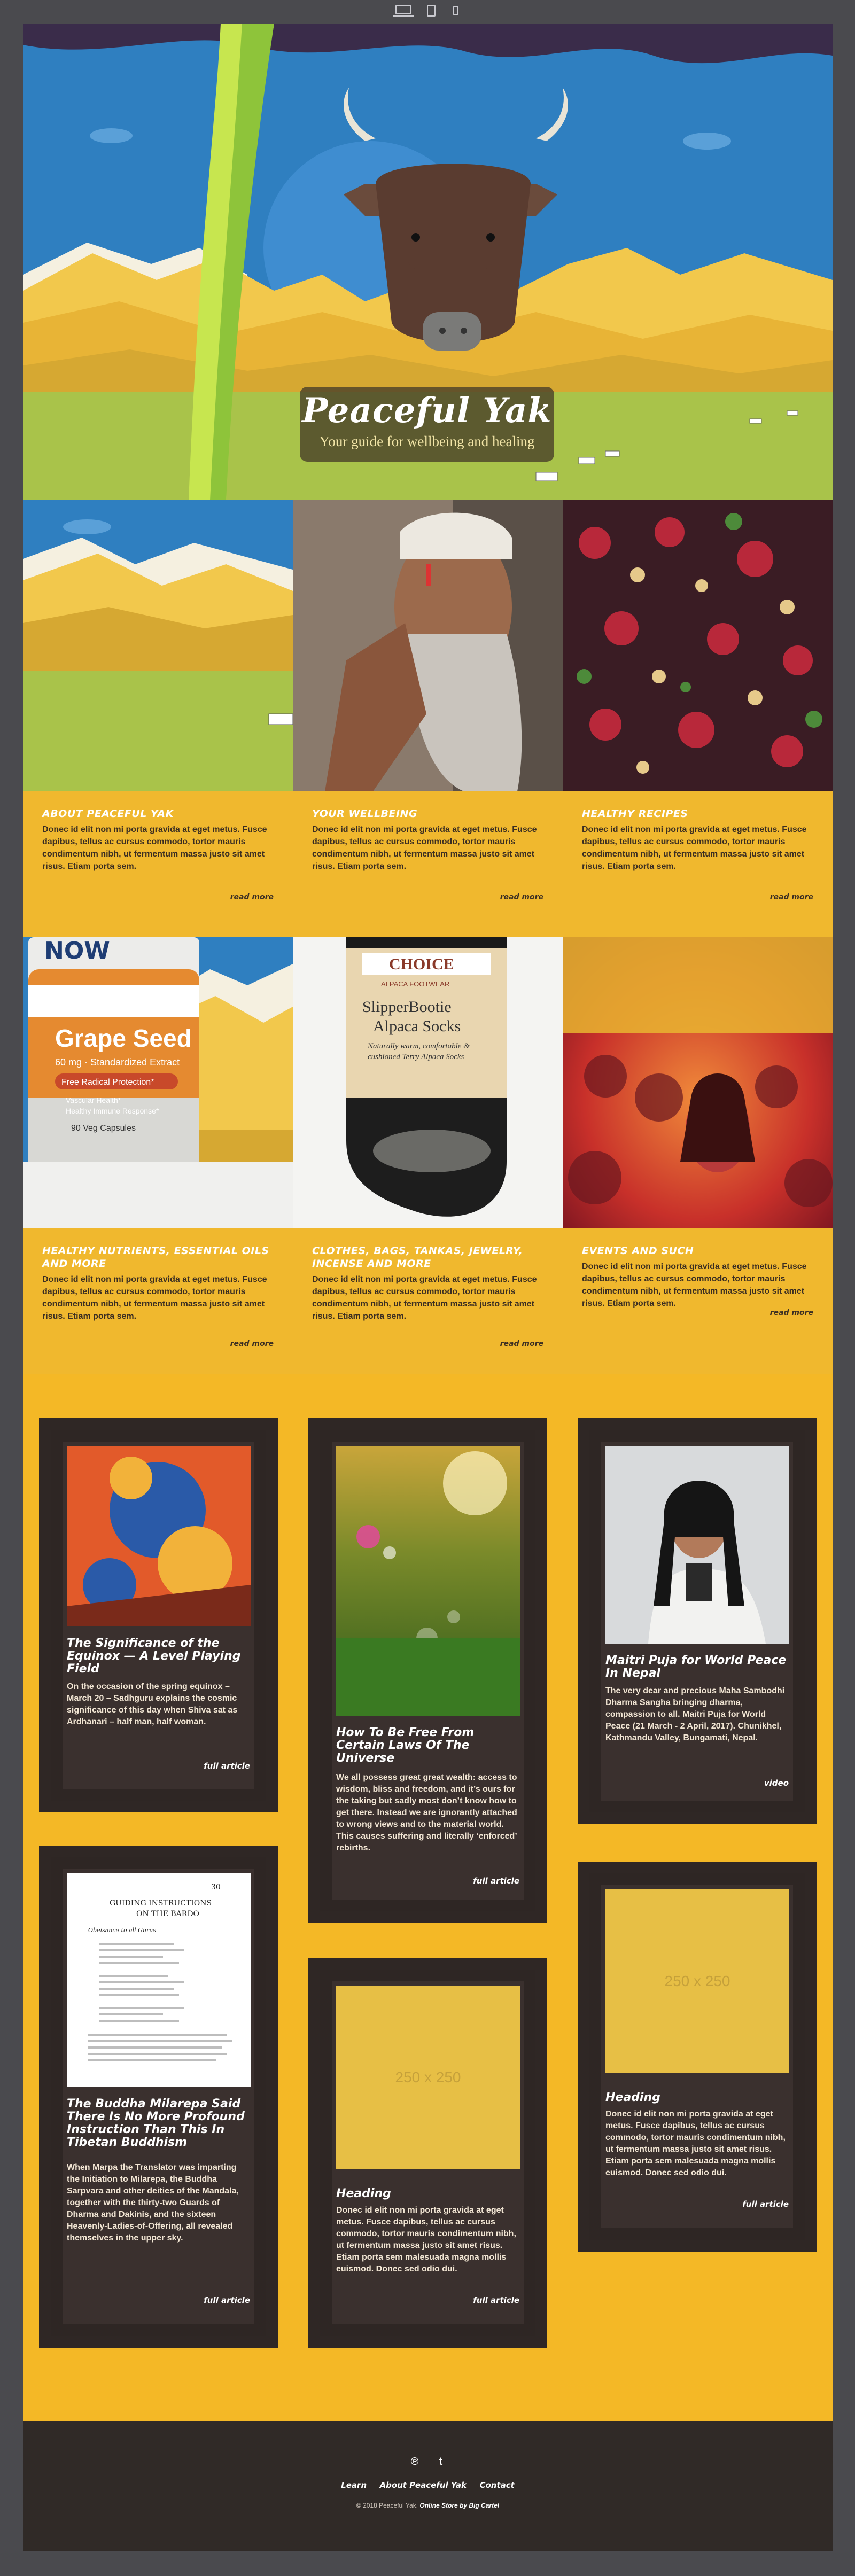 The image size is (855, 2576). What do you see at coordinates (415, 2461) in the screenshot?
I see `pinterest-icon: ℗` at bounding box center [415, 2461].